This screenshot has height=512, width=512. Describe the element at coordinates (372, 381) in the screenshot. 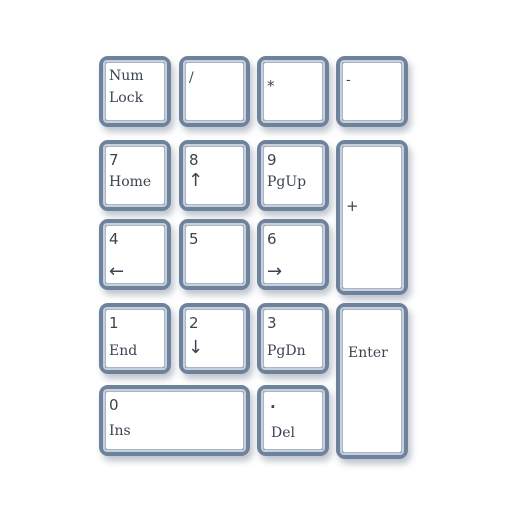

I see `enter-key: Enter` at that location.